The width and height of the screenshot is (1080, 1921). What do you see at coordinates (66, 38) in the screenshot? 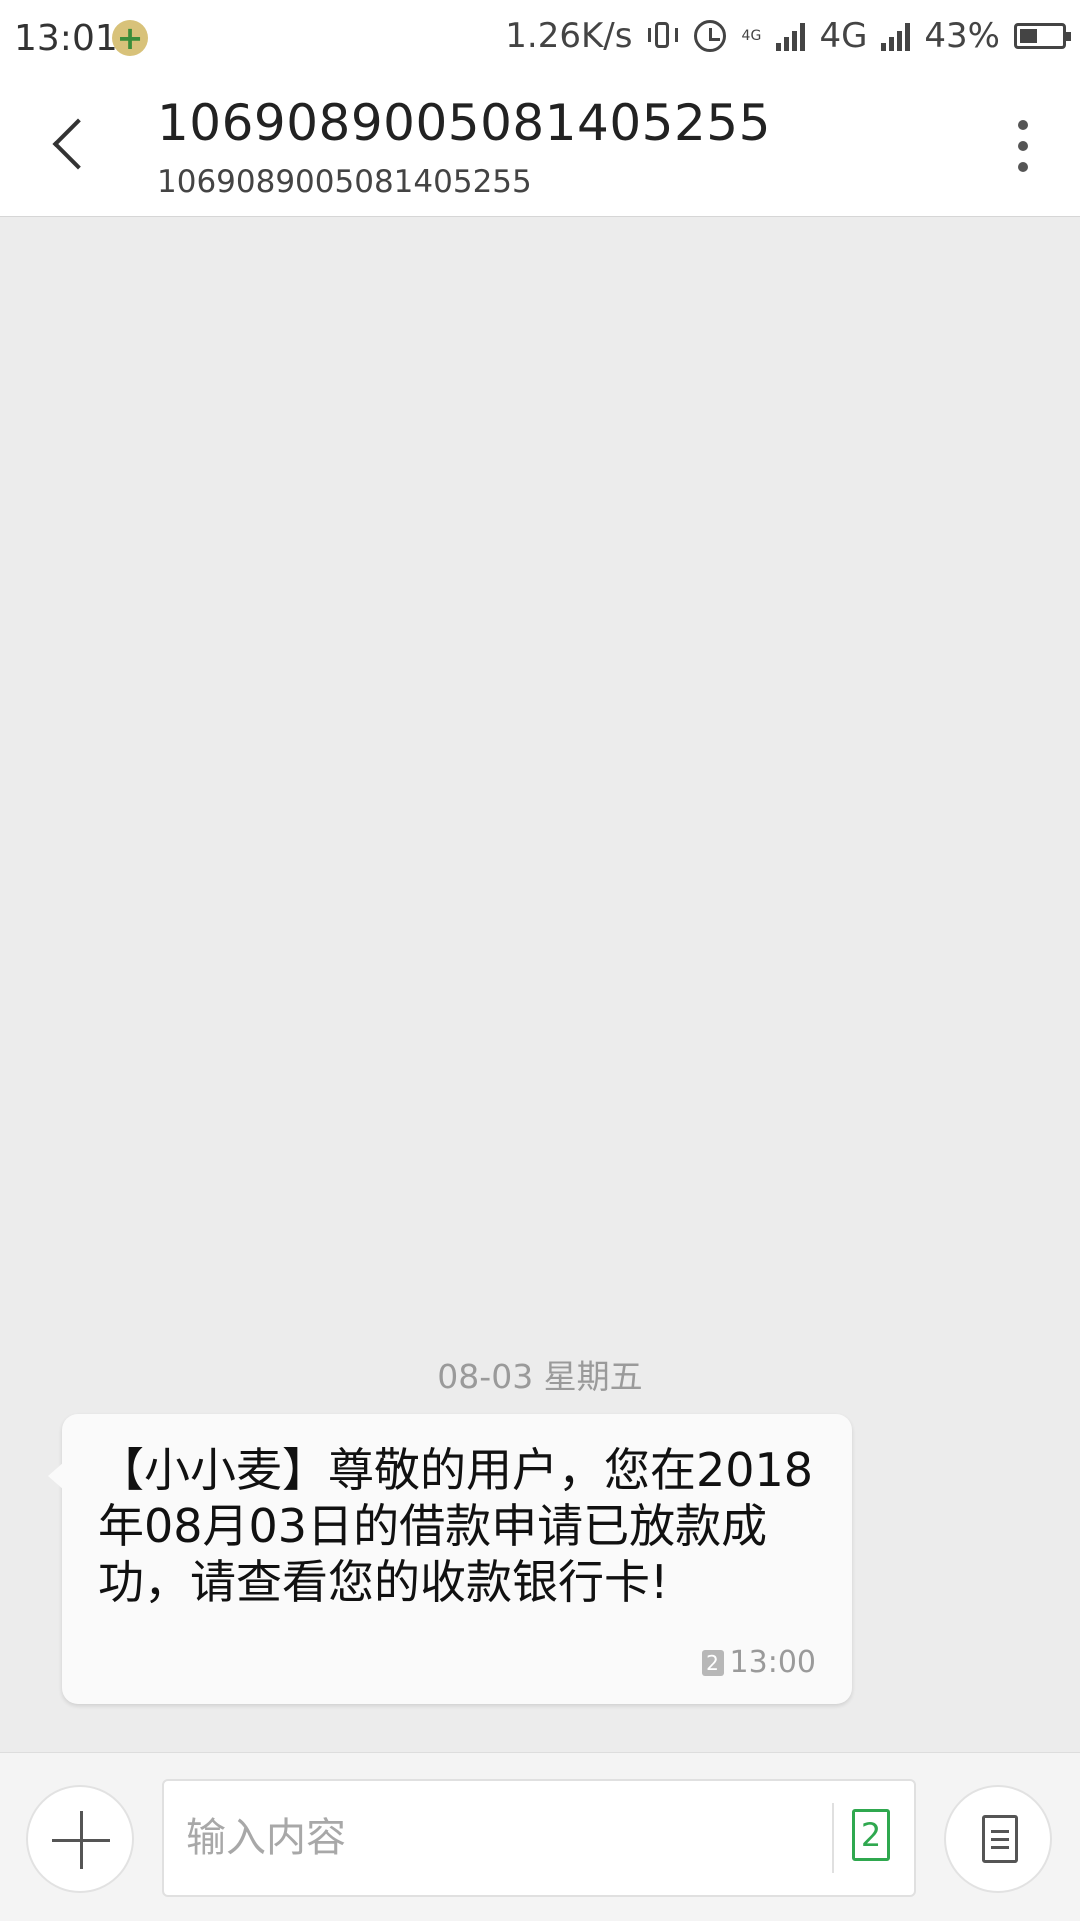
I see `status-time: 13:01` at bounding box center [66, 38].